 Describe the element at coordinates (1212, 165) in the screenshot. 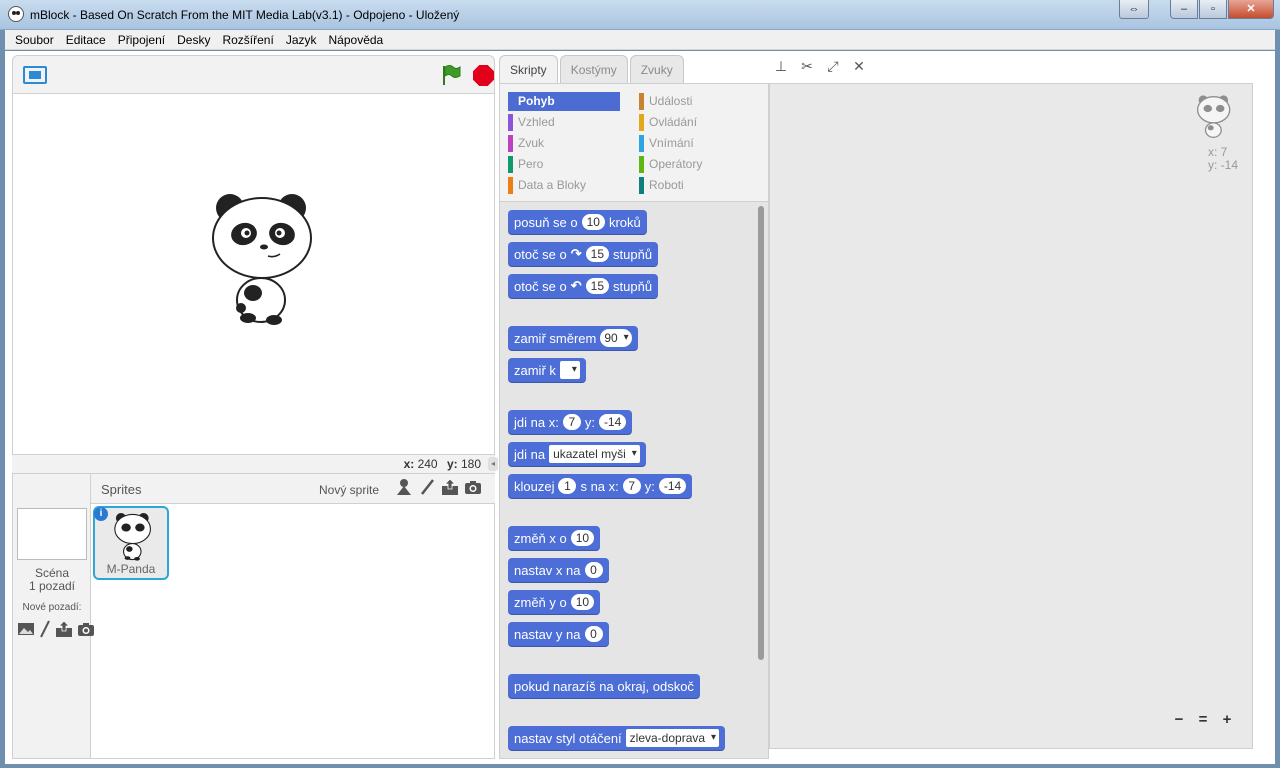

I see `sprite-y-label: y:` at that location.